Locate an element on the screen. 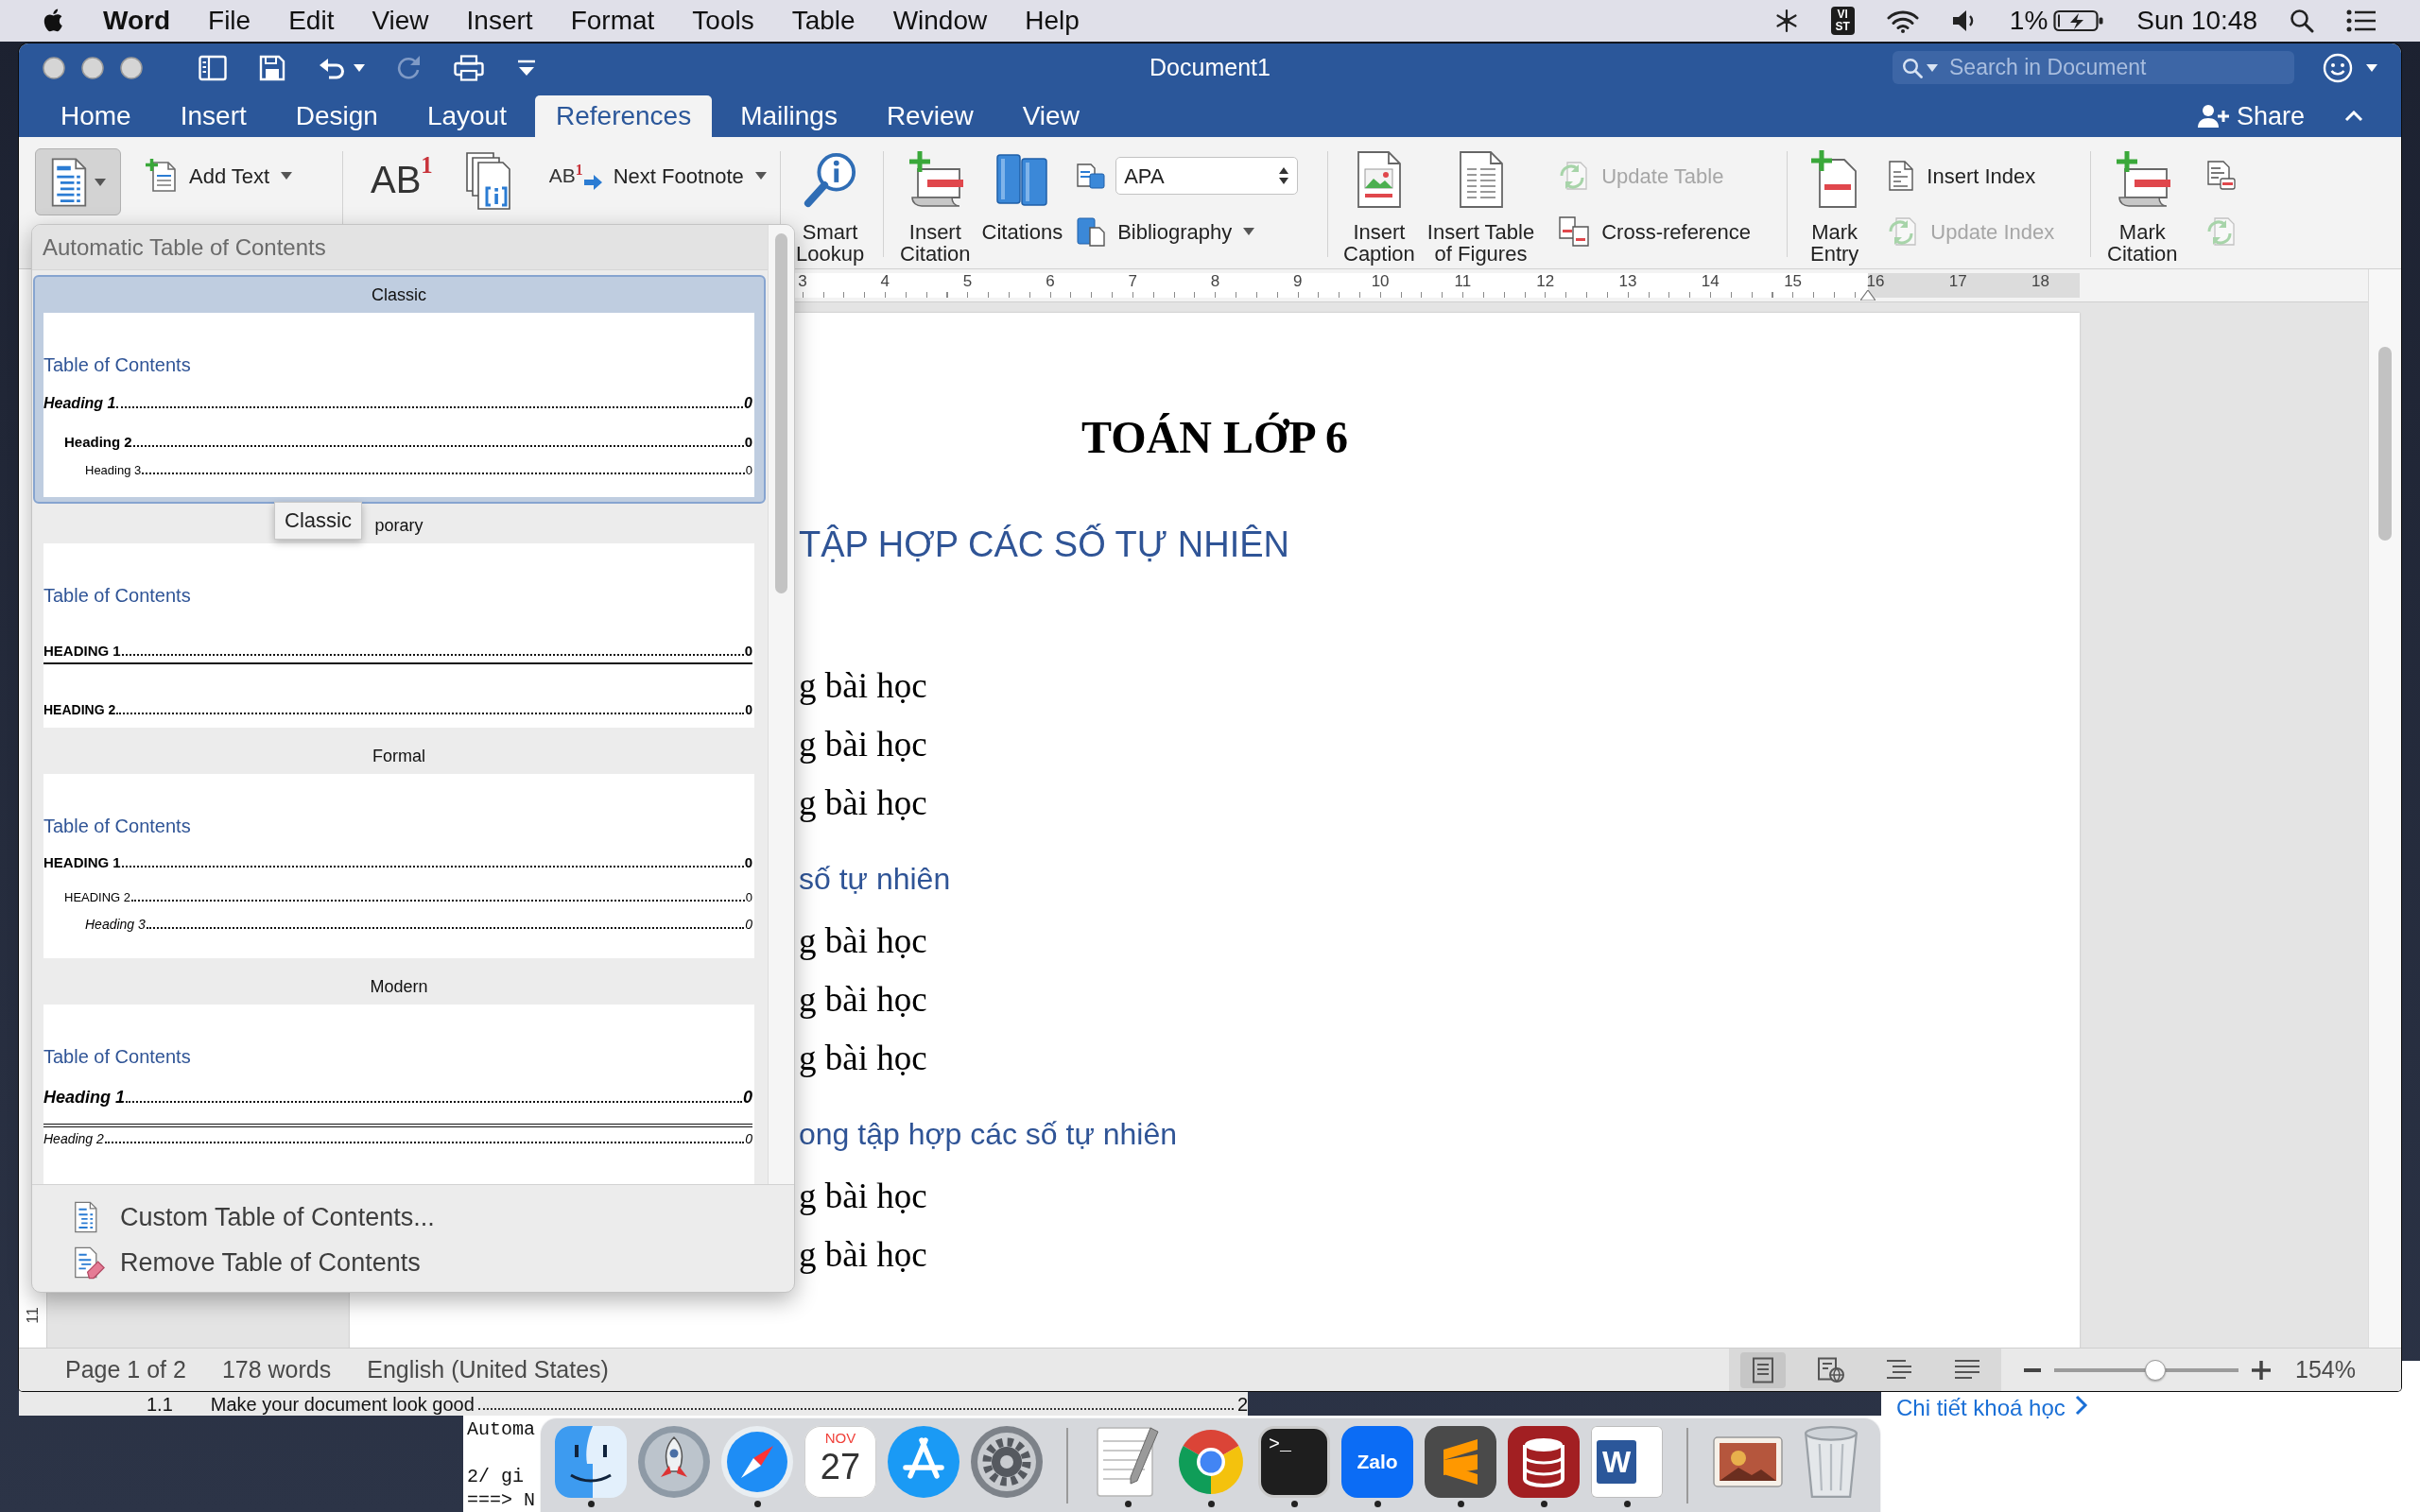 The height and width of the screenshot is (1512, 2420). table-of-contents-button is located at coordinates (78, 181).